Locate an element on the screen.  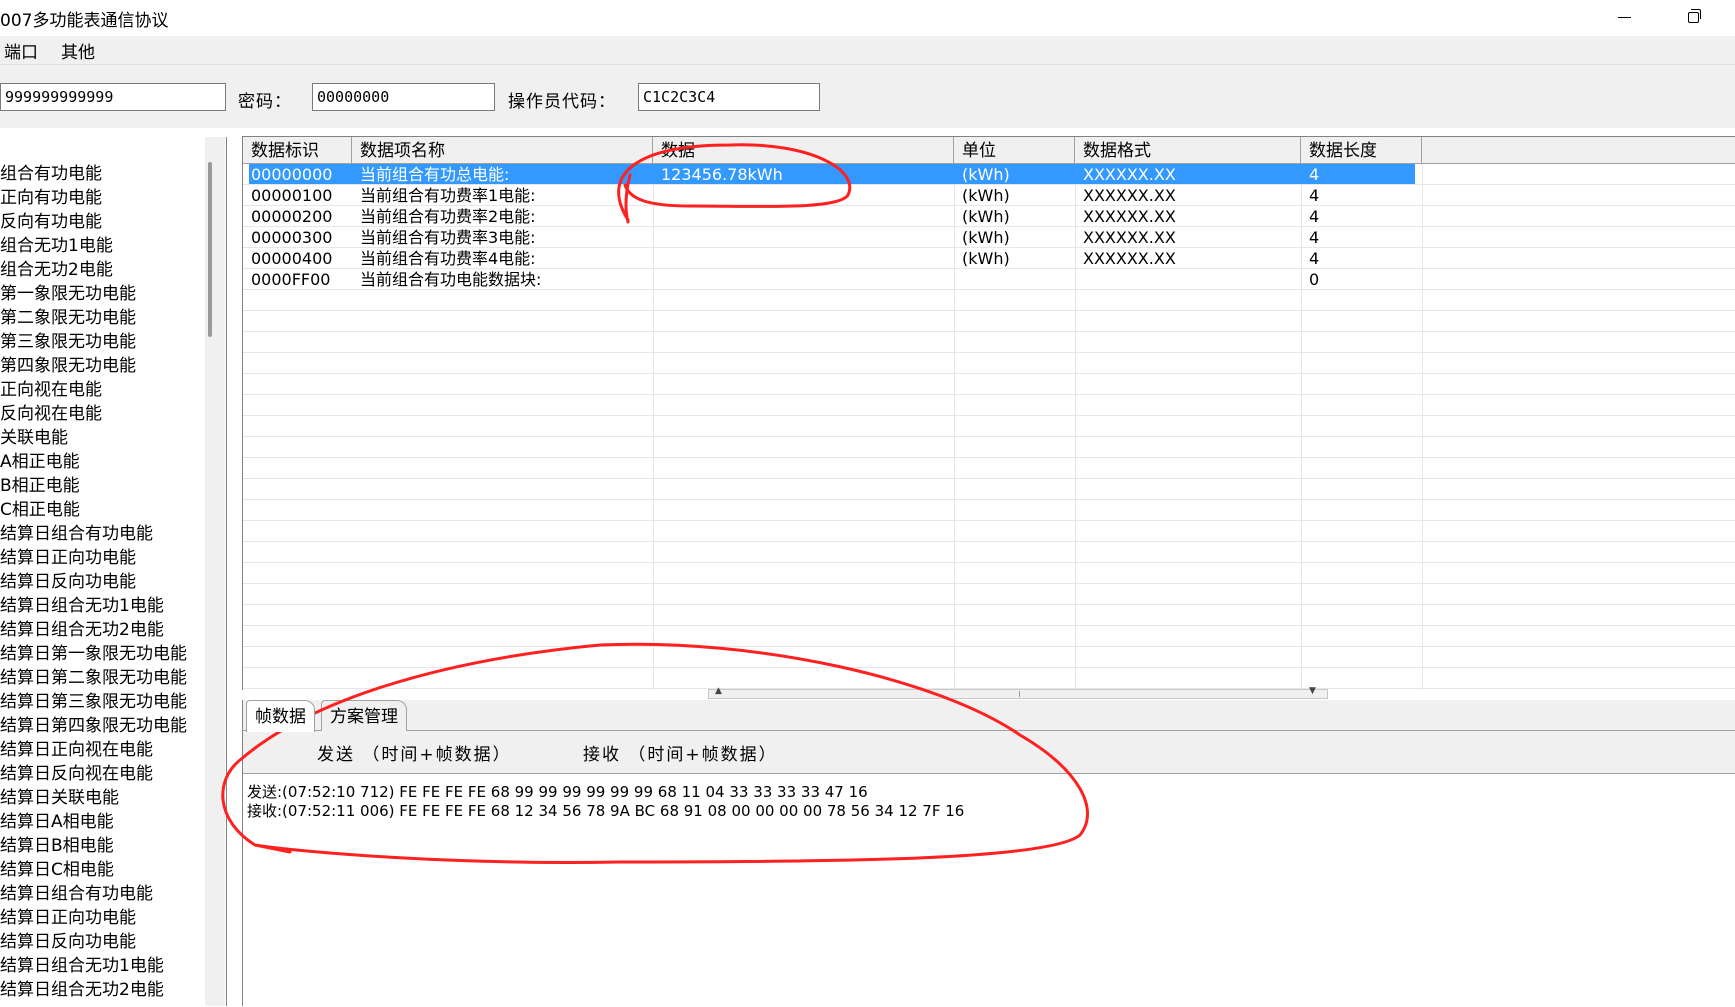
cell-format is located at coordinates (1188, 279).